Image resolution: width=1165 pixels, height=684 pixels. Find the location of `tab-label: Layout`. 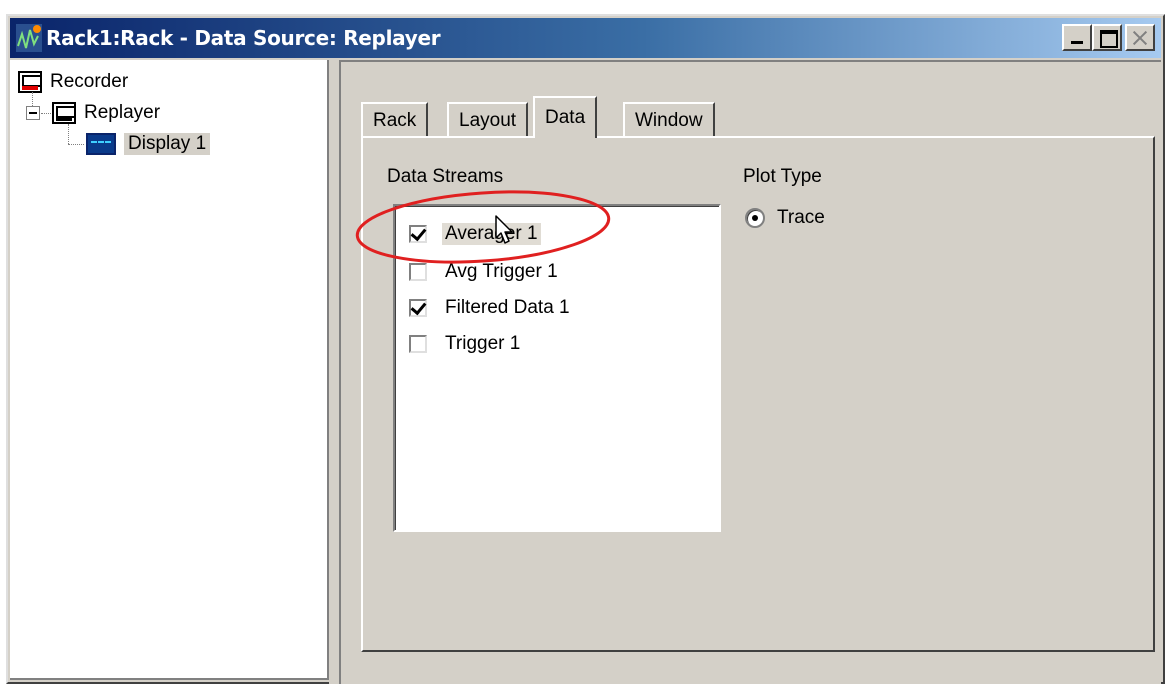

tab-label: Layout is located at coordinates (488, 120).